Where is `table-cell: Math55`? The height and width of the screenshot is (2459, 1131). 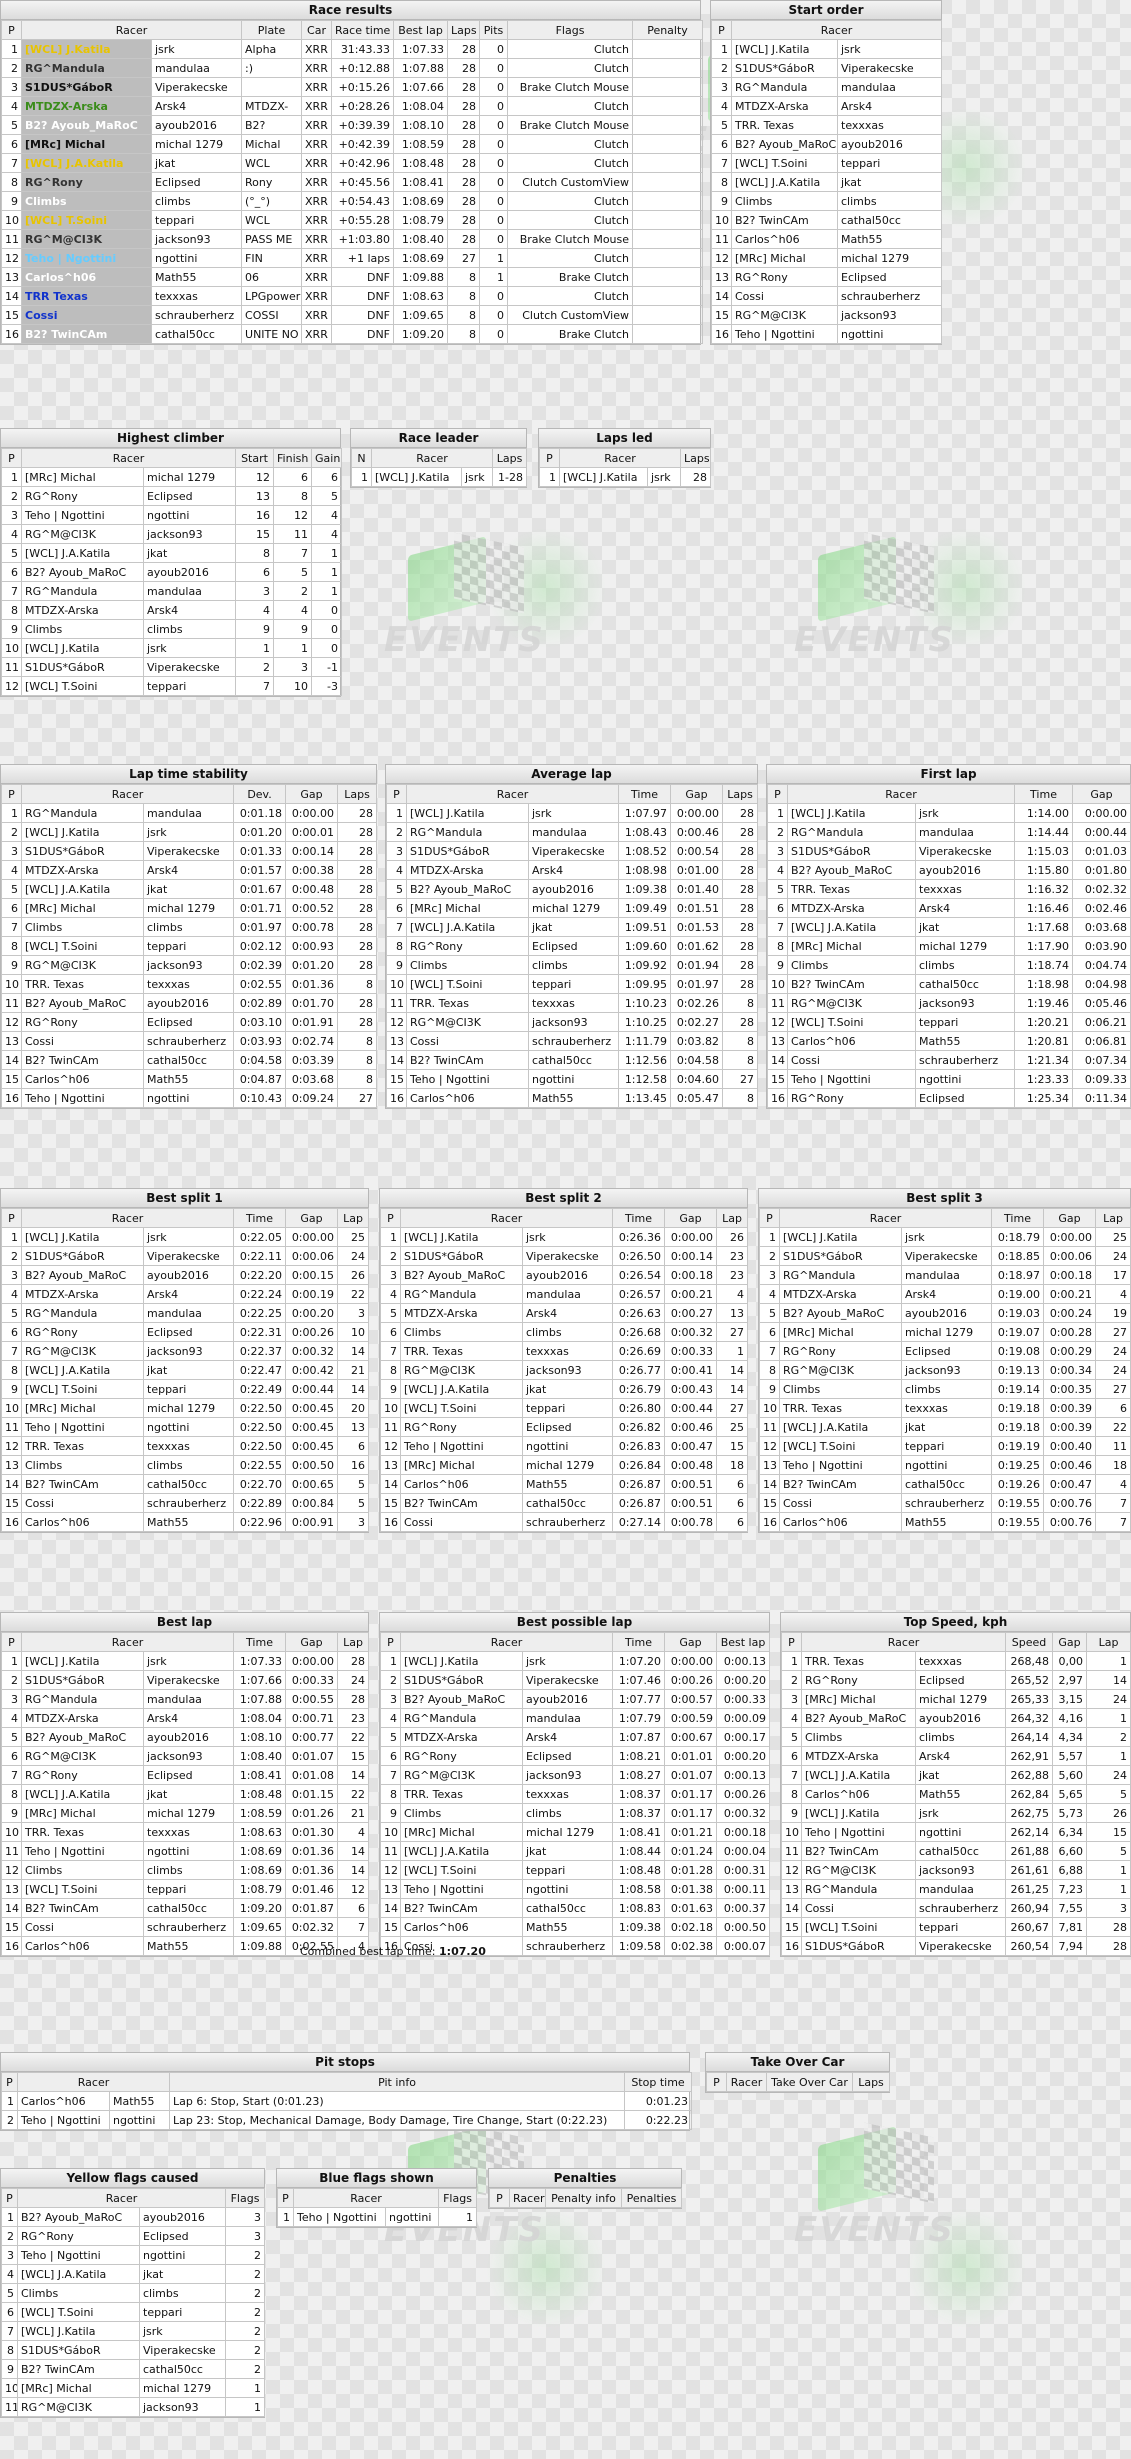
table-cell: Math55 is located at coordinates (567, 1927).